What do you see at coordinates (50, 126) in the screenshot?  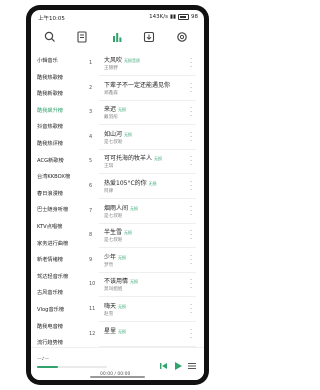 I see `sidebar-item: 抖音热歌榜` at bounding box center [50, 126].